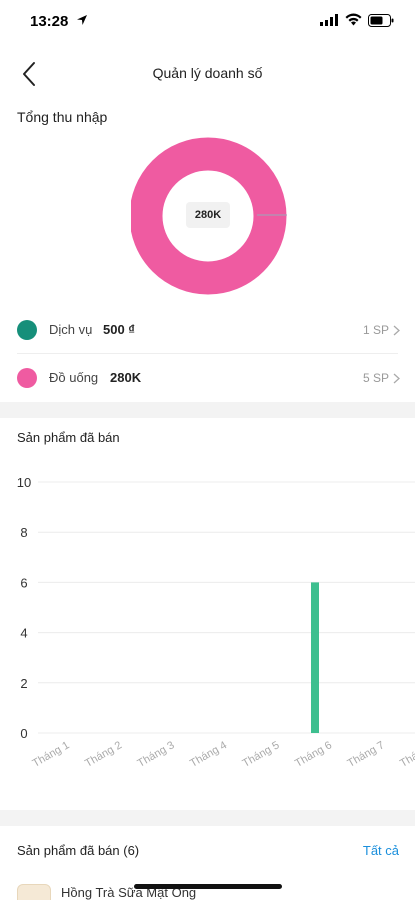 This screenshot has height=900, width=415. What do you see at coordinates (366, 754) in the screenshot?
I see `x-tick-label: Tháng 7` at bounding box center [366, 754].